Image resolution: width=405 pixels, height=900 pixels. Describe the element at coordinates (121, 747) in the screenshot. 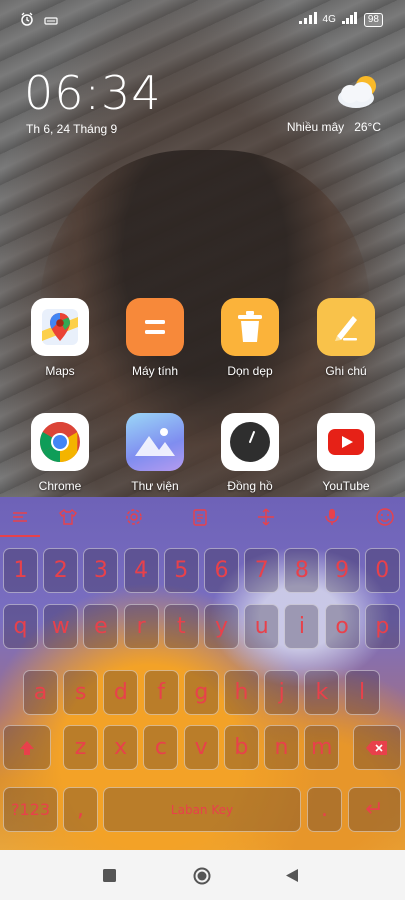

I see `key-x: x` at that location.